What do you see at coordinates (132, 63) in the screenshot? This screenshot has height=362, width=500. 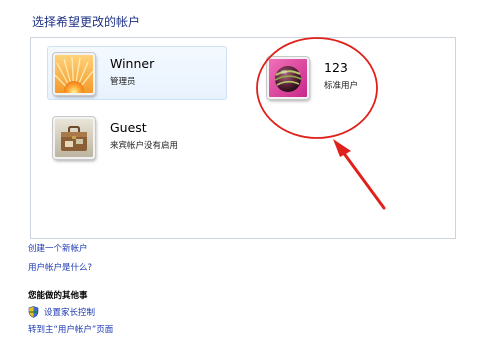 I see `account-name: Winner` at bounding box center [132, 63].